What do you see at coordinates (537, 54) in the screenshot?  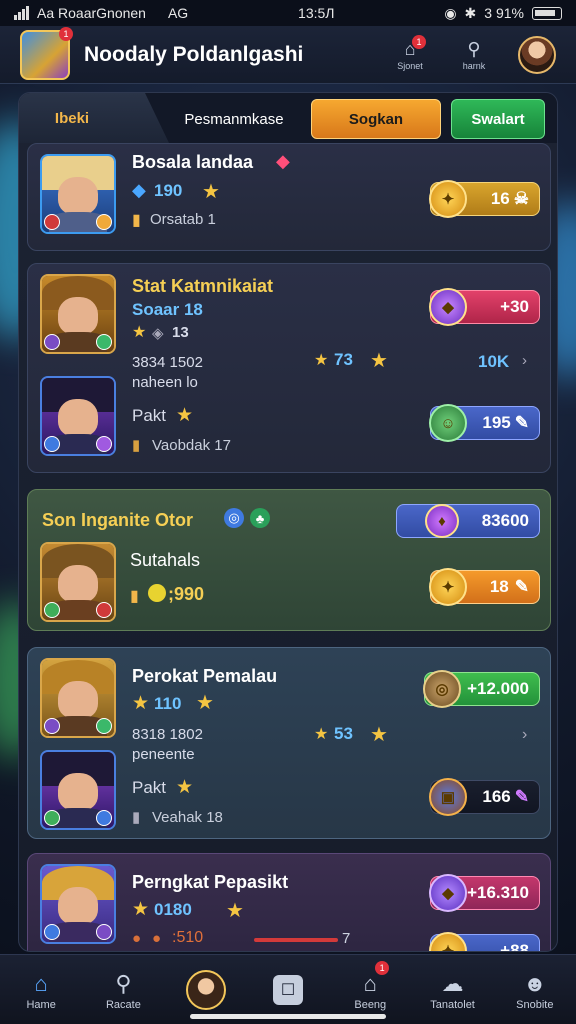 I see `profile-avatar` at bounding box center [537, 54].